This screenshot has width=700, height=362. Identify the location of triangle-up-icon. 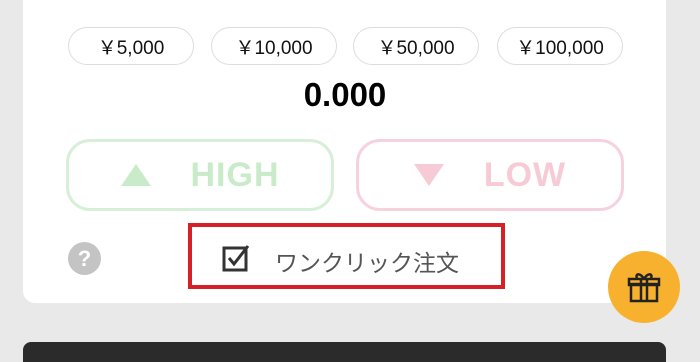
(135, 175).